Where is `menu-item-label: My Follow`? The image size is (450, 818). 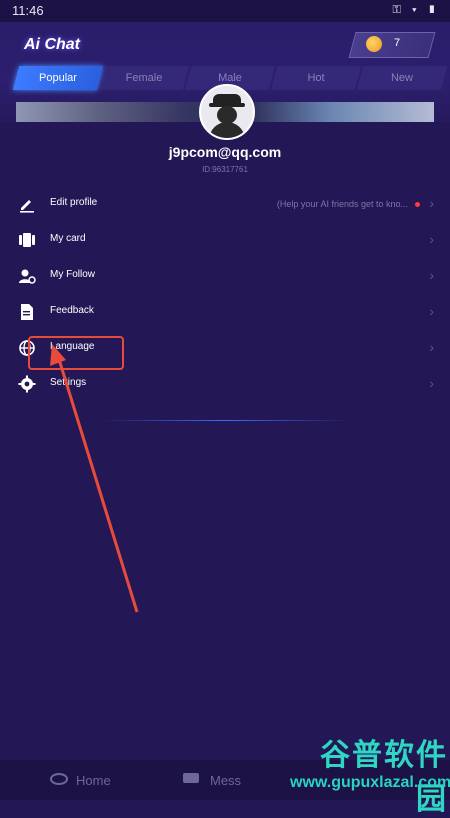
menu-item-label: My Follow is located at coordinates (73, 274).